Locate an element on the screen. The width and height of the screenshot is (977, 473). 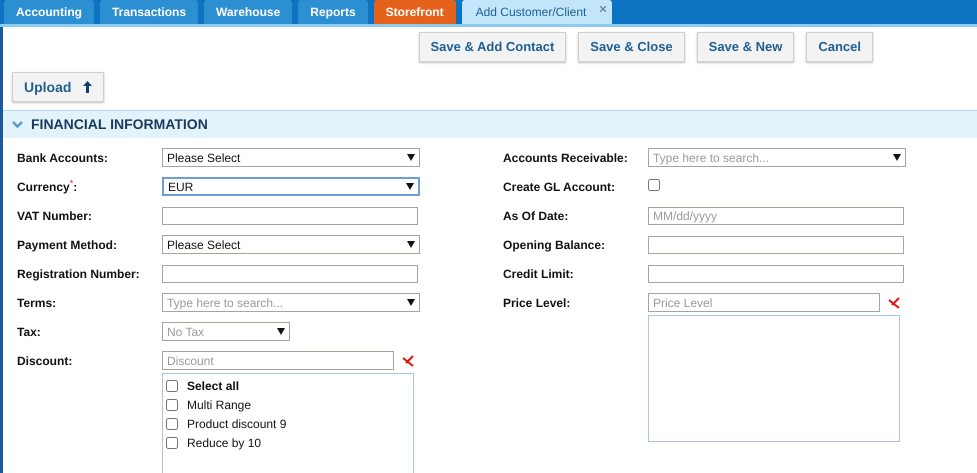
section-header: FINANCIAL INFORMATION is located at coordinates (490, 124).